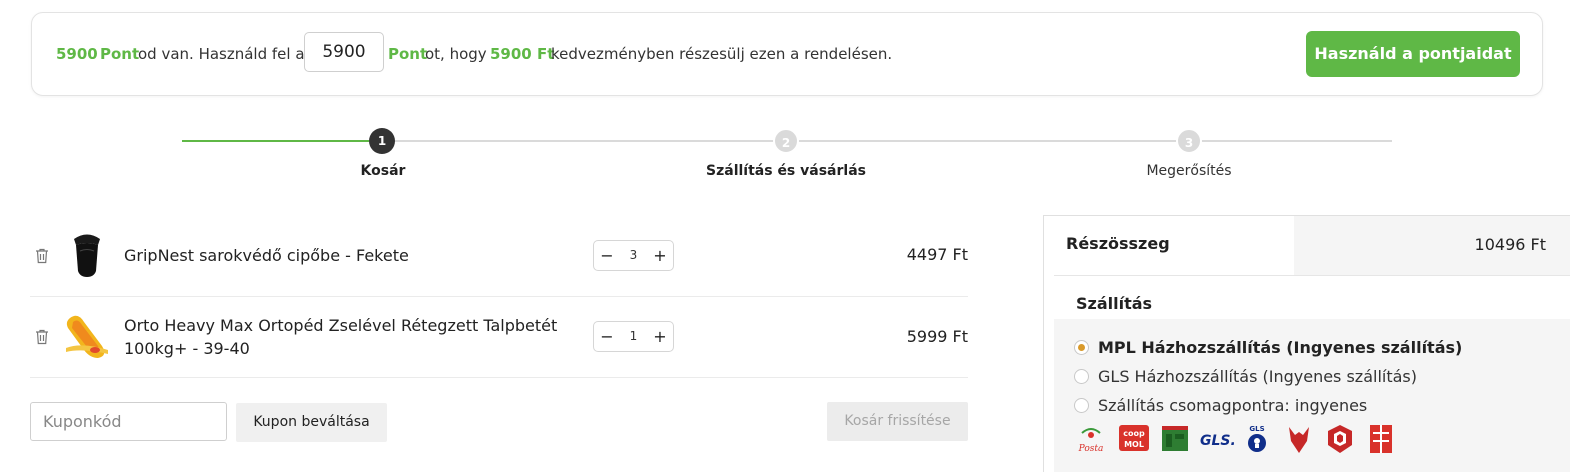 The height and width of the screenshot is (472, 1592). I want to click on radio-selected, so click(1081, 347).